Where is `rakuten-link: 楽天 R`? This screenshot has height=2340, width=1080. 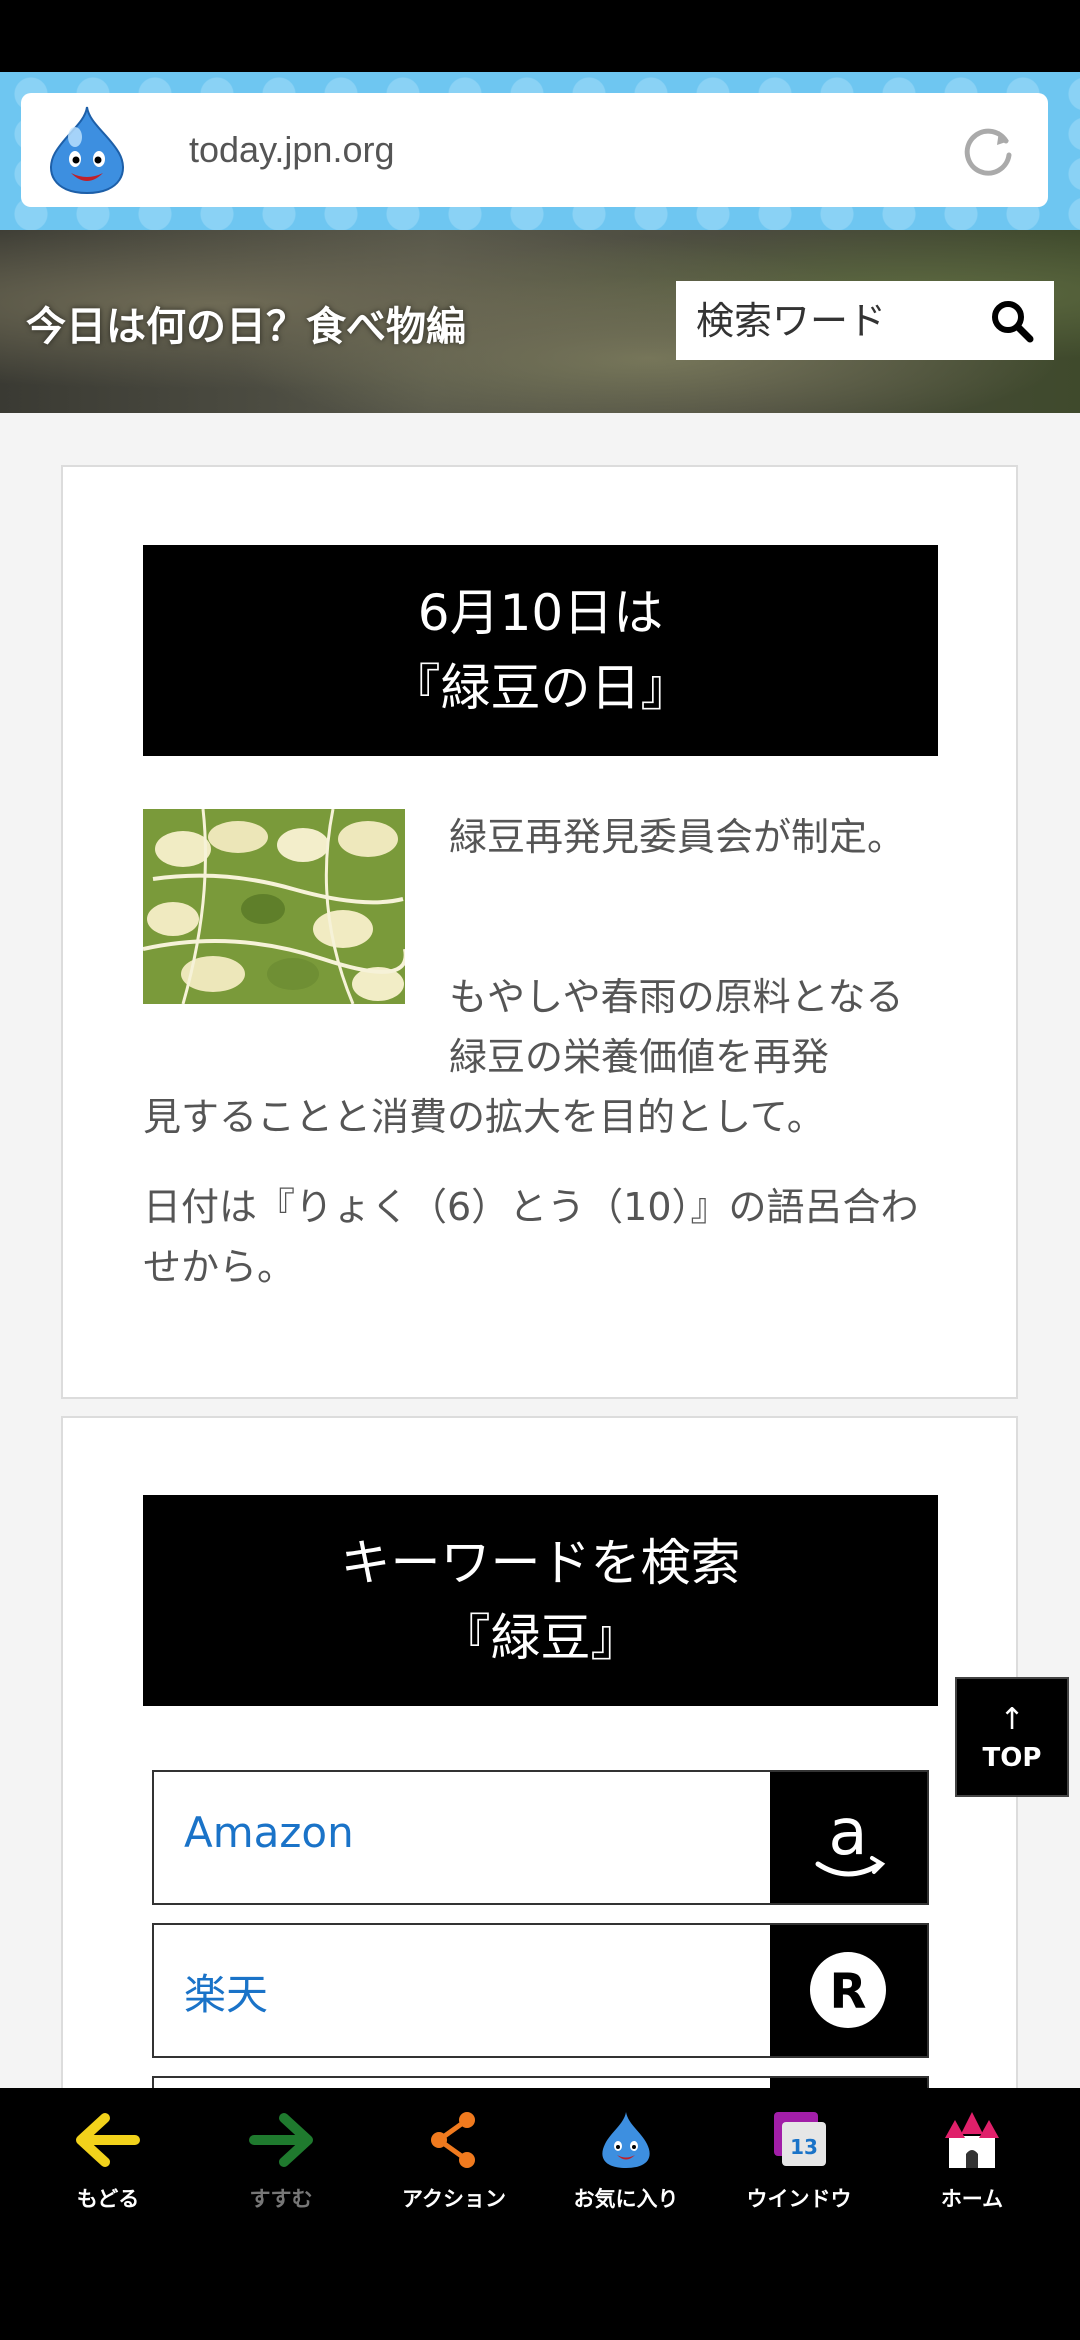 rakuten-link: 楽天 R is located at coordinates (540, 1990).